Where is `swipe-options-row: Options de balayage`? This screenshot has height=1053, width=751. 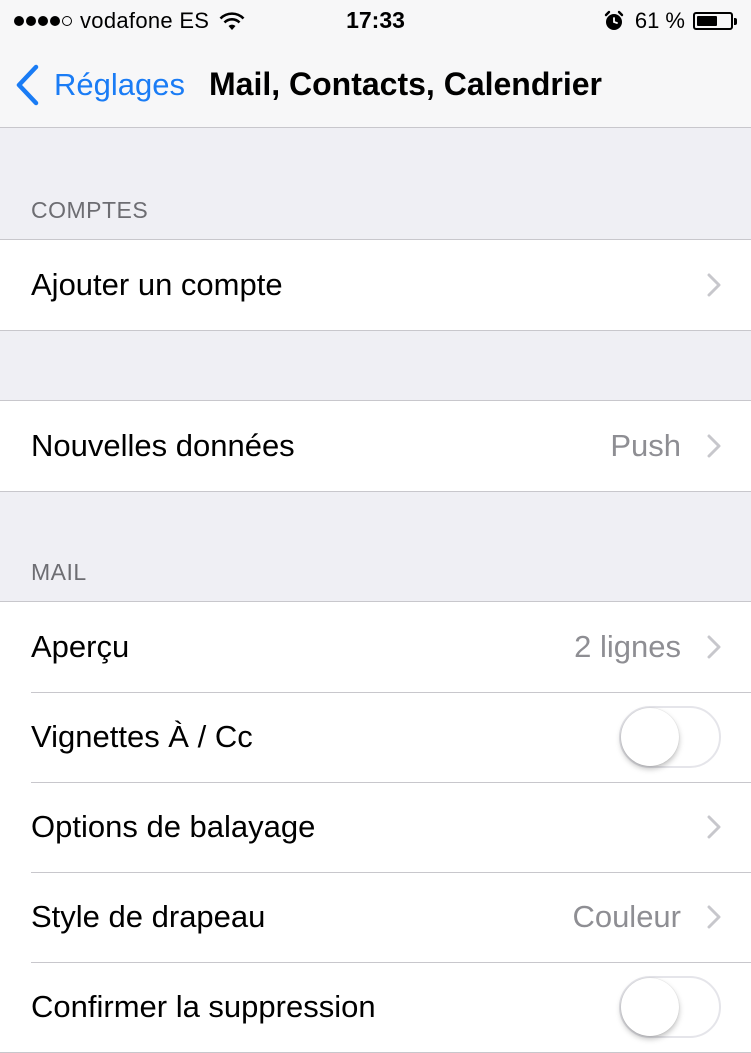 swipe-options-row: Options de balayage is located at coordinates (375, 827).